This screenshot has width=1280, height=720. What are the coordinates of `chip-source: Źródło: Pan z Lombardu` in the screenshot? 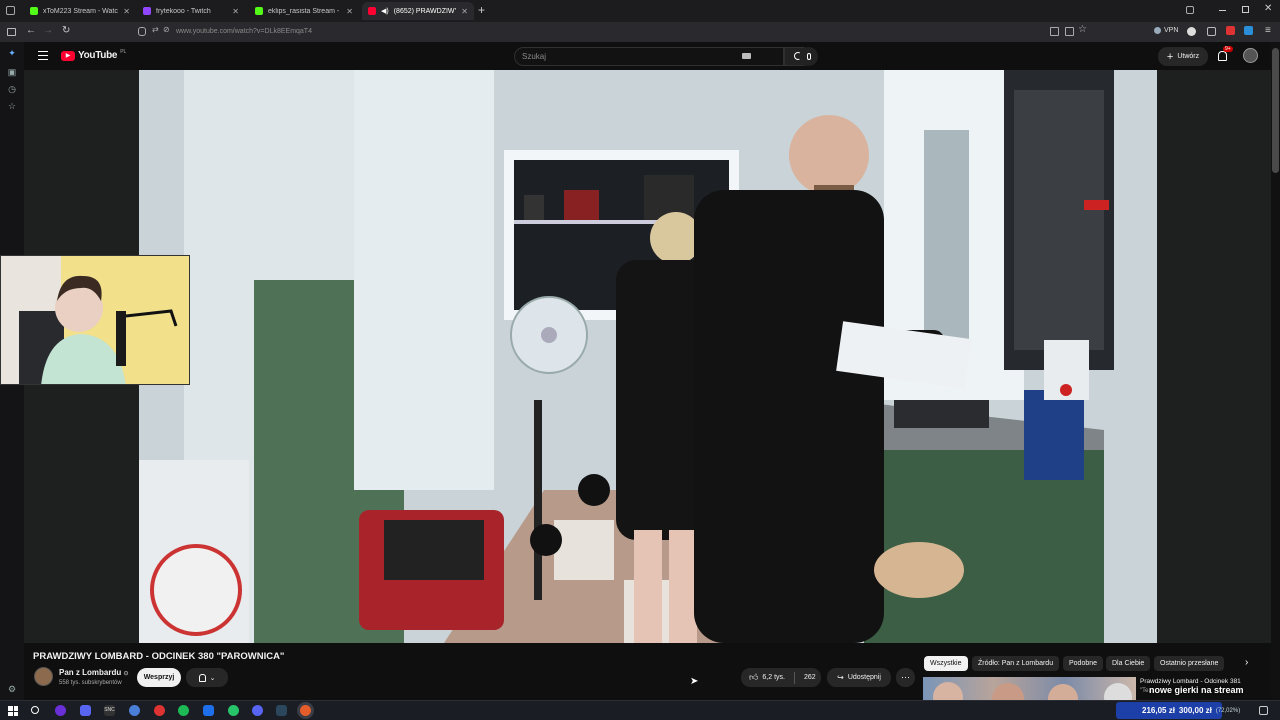 It's located at (1016, 663).